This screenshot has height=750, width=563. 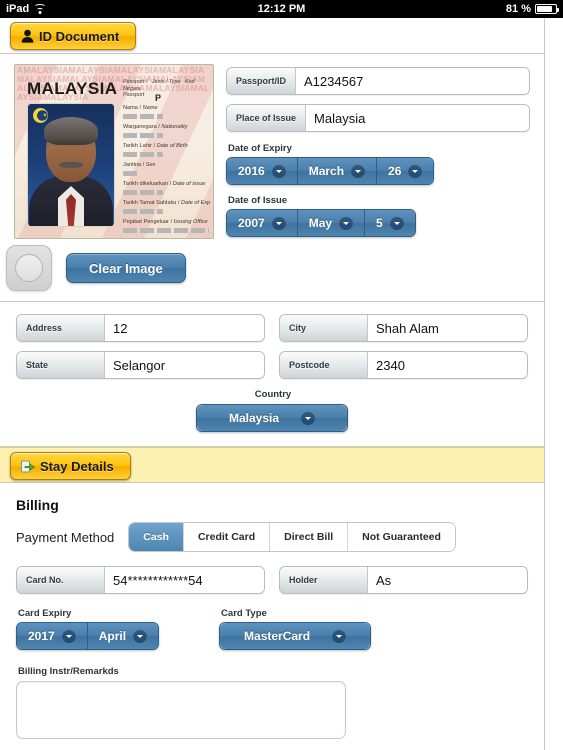 I want to click on green-arrow-icon, so click(x=28, y=466).